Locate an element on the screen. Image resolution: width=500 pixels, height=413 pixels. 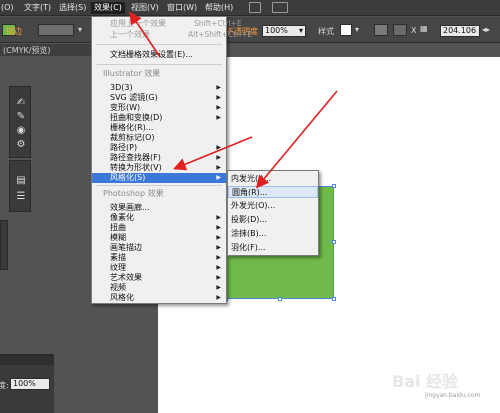
arrow-to-effect-menu is located at coordinates (145, 34).